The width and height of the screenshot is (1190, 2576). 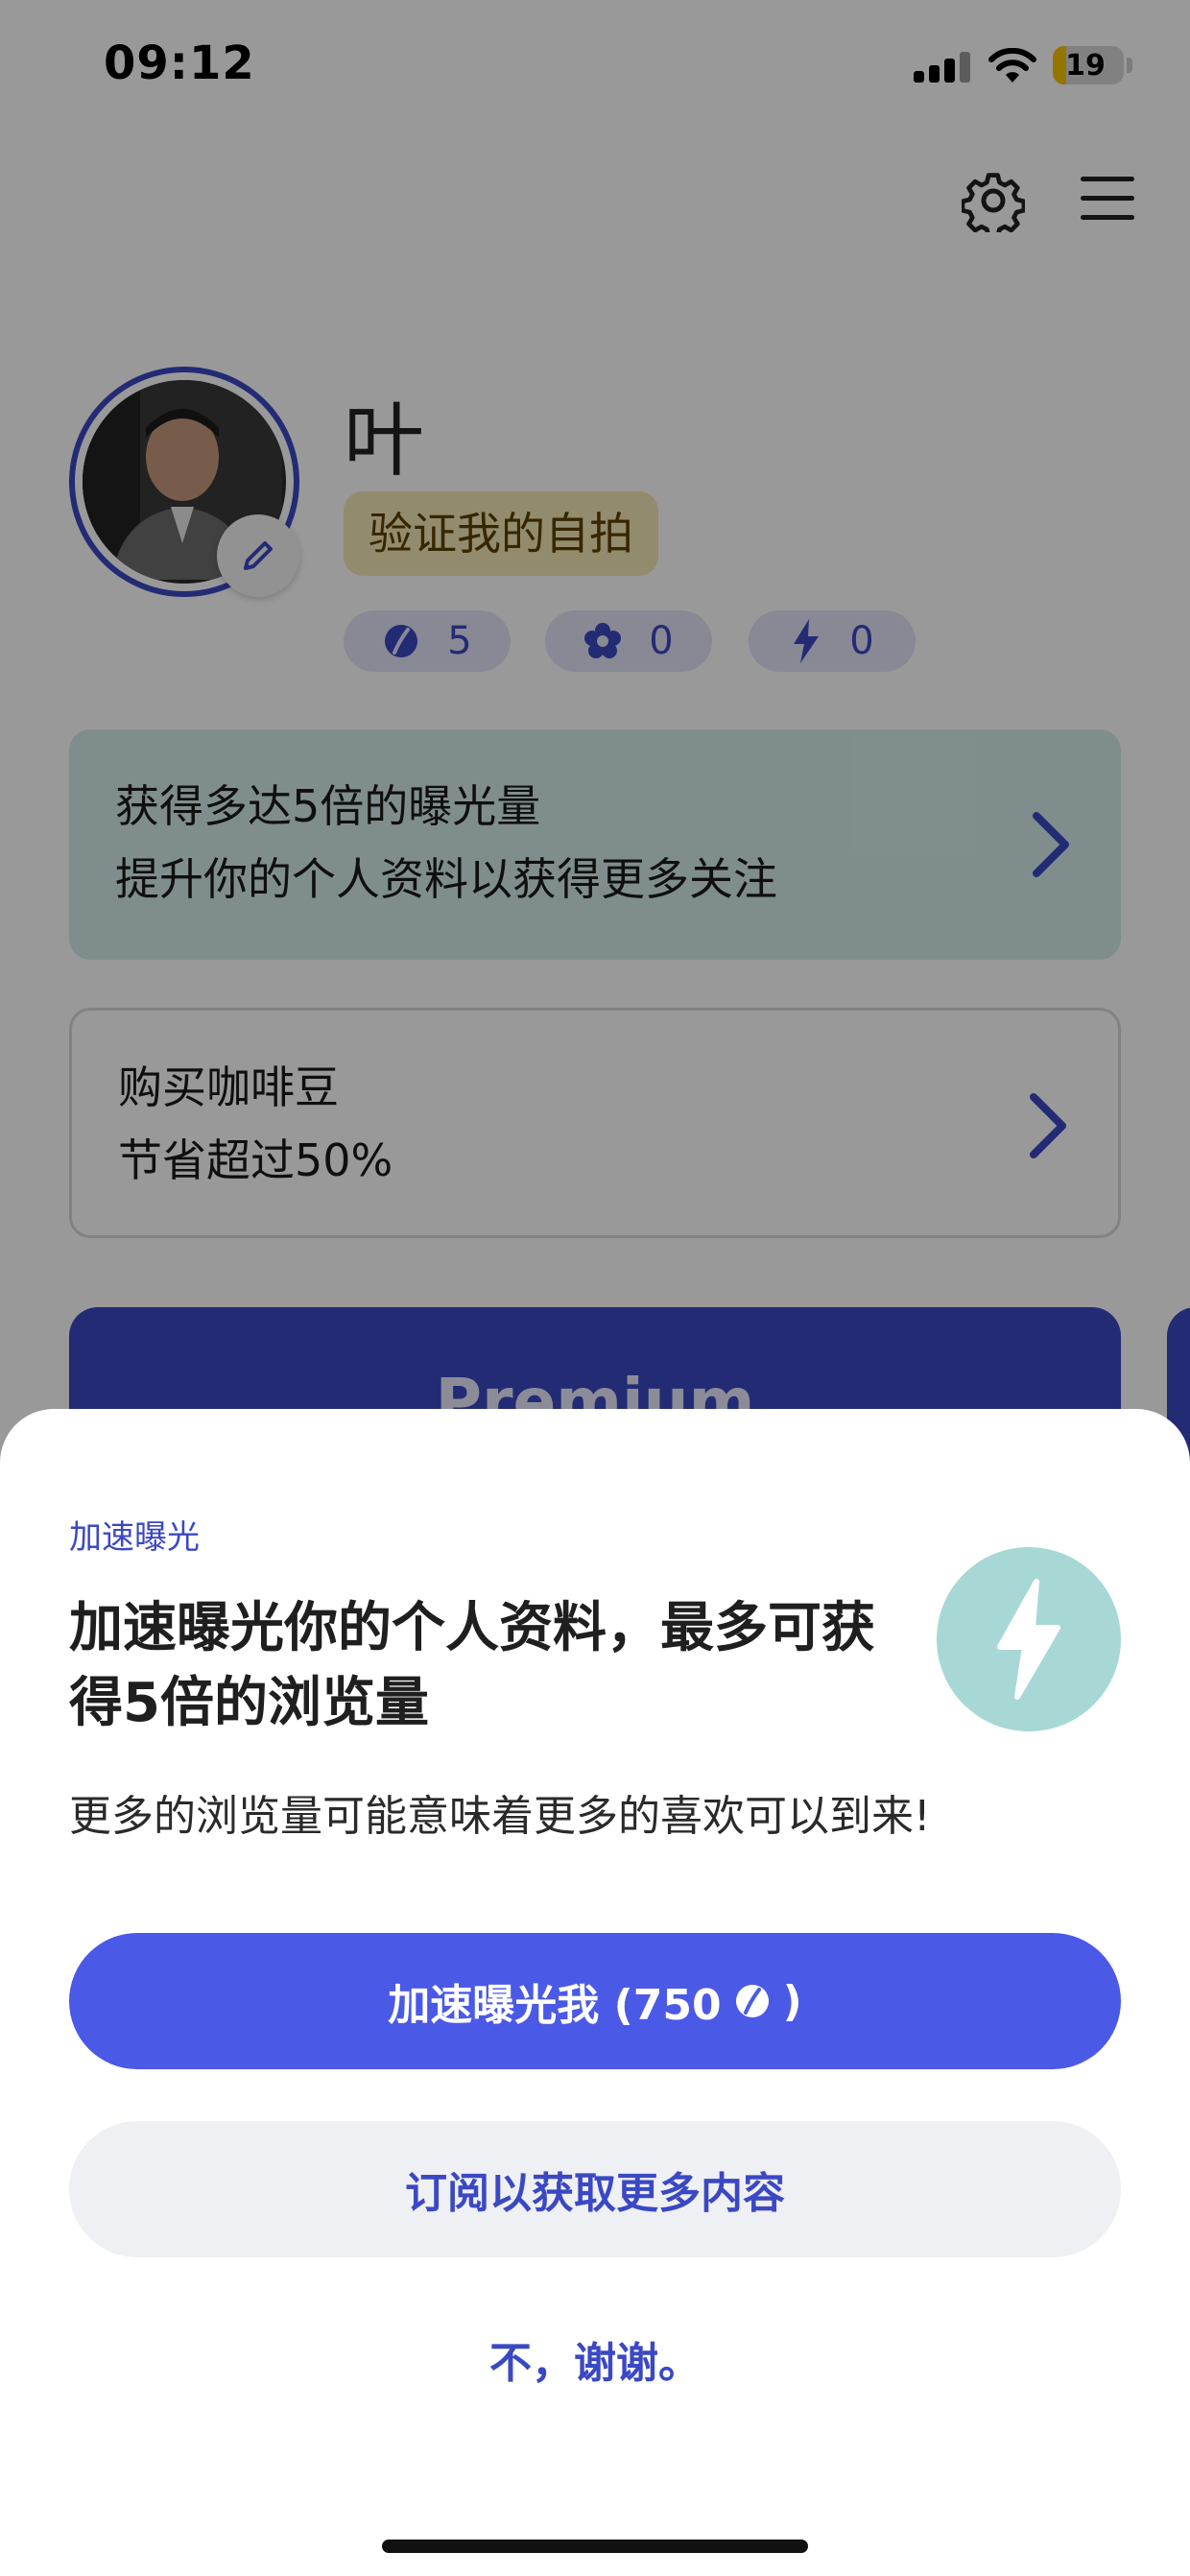 What do you see at coordinates (595, 2359) in the screenshot?
I see `no-thanks-button: 不，谢谢。` at bounding box center [595, 2359].